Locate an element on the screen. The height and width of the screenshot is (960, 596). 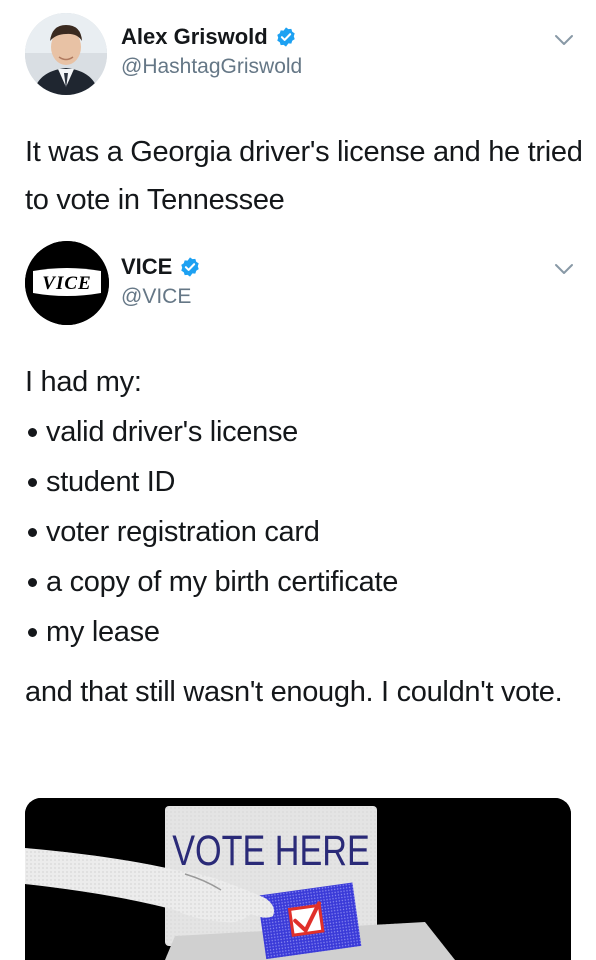
list-item: a copy of my birth certificate is located at coordinates (305, 582).